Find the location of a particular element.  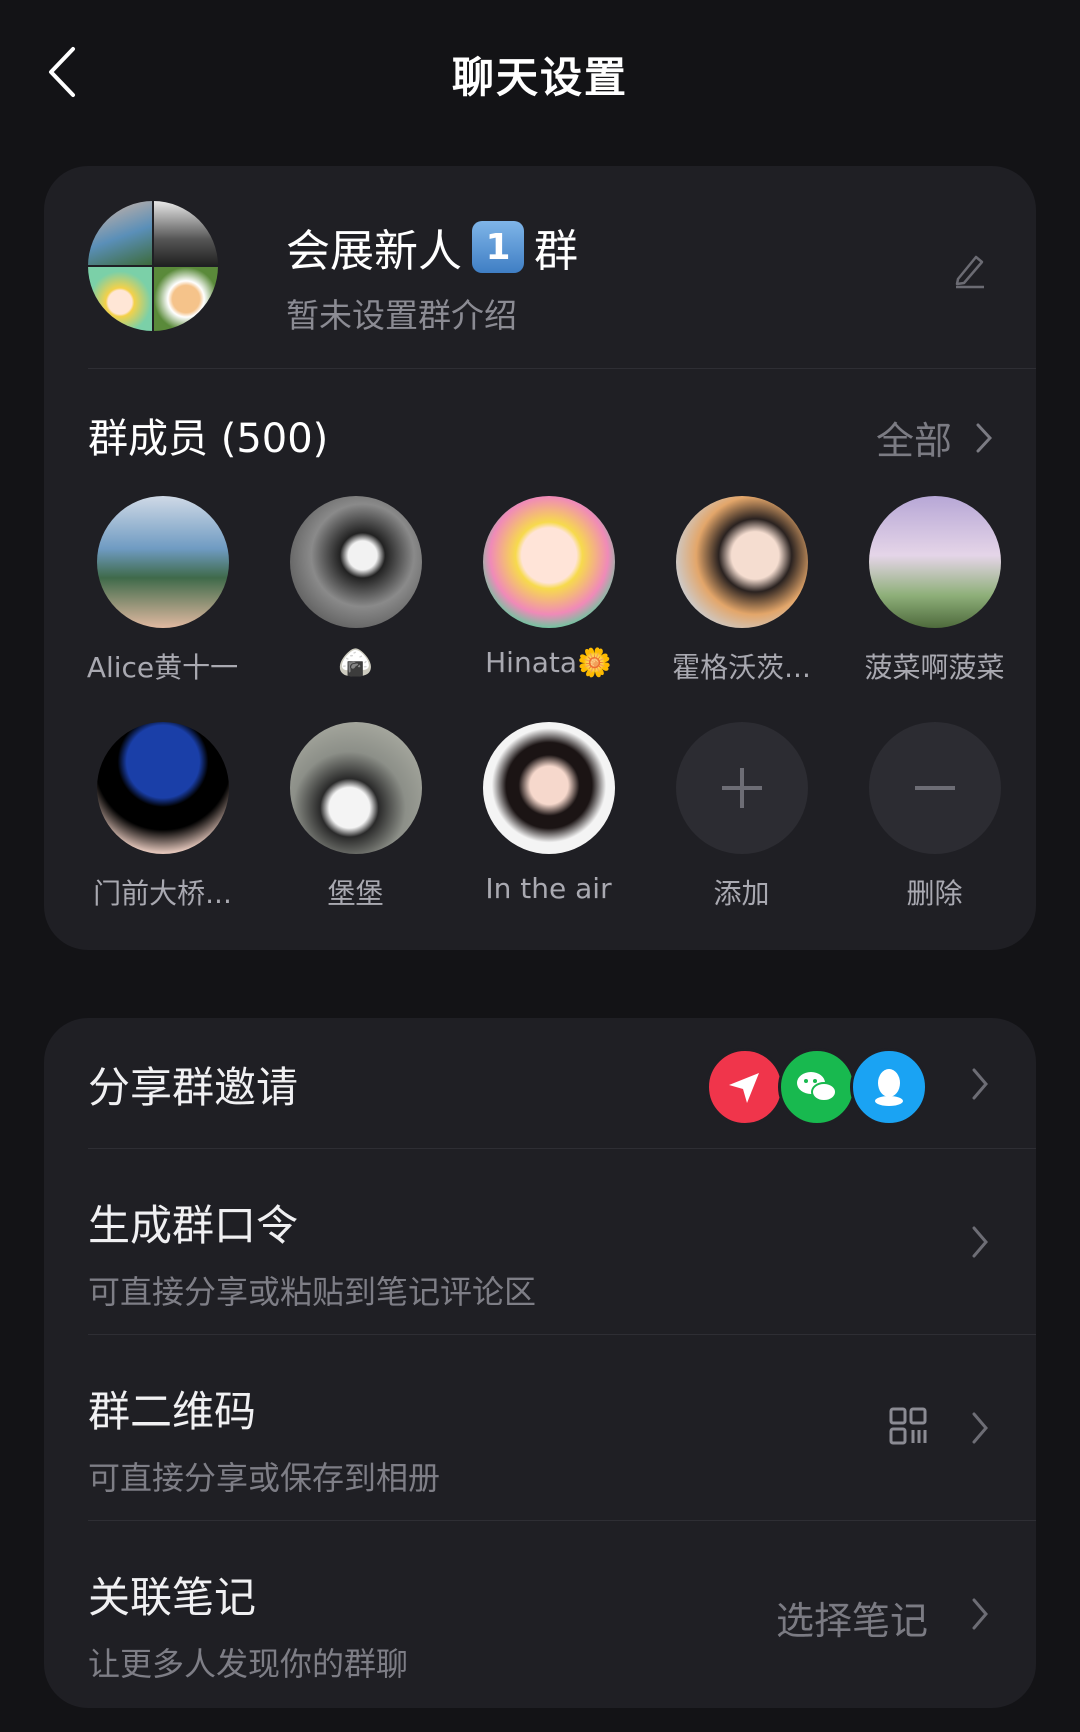

plus-icon is located at coordinates (741, 788).